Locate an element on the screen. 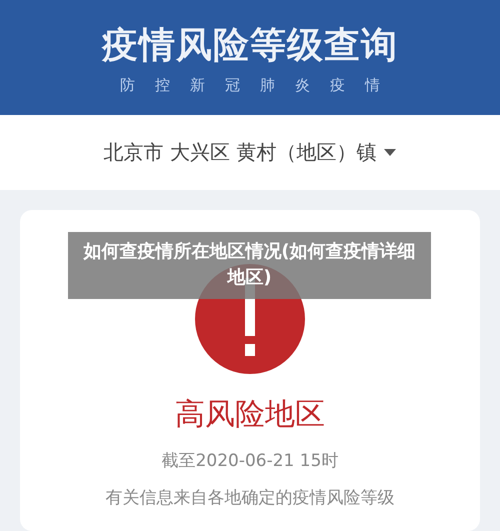 The image size is (500, 531). subtitle-char: 肺 is located at coordinates (267, 85).